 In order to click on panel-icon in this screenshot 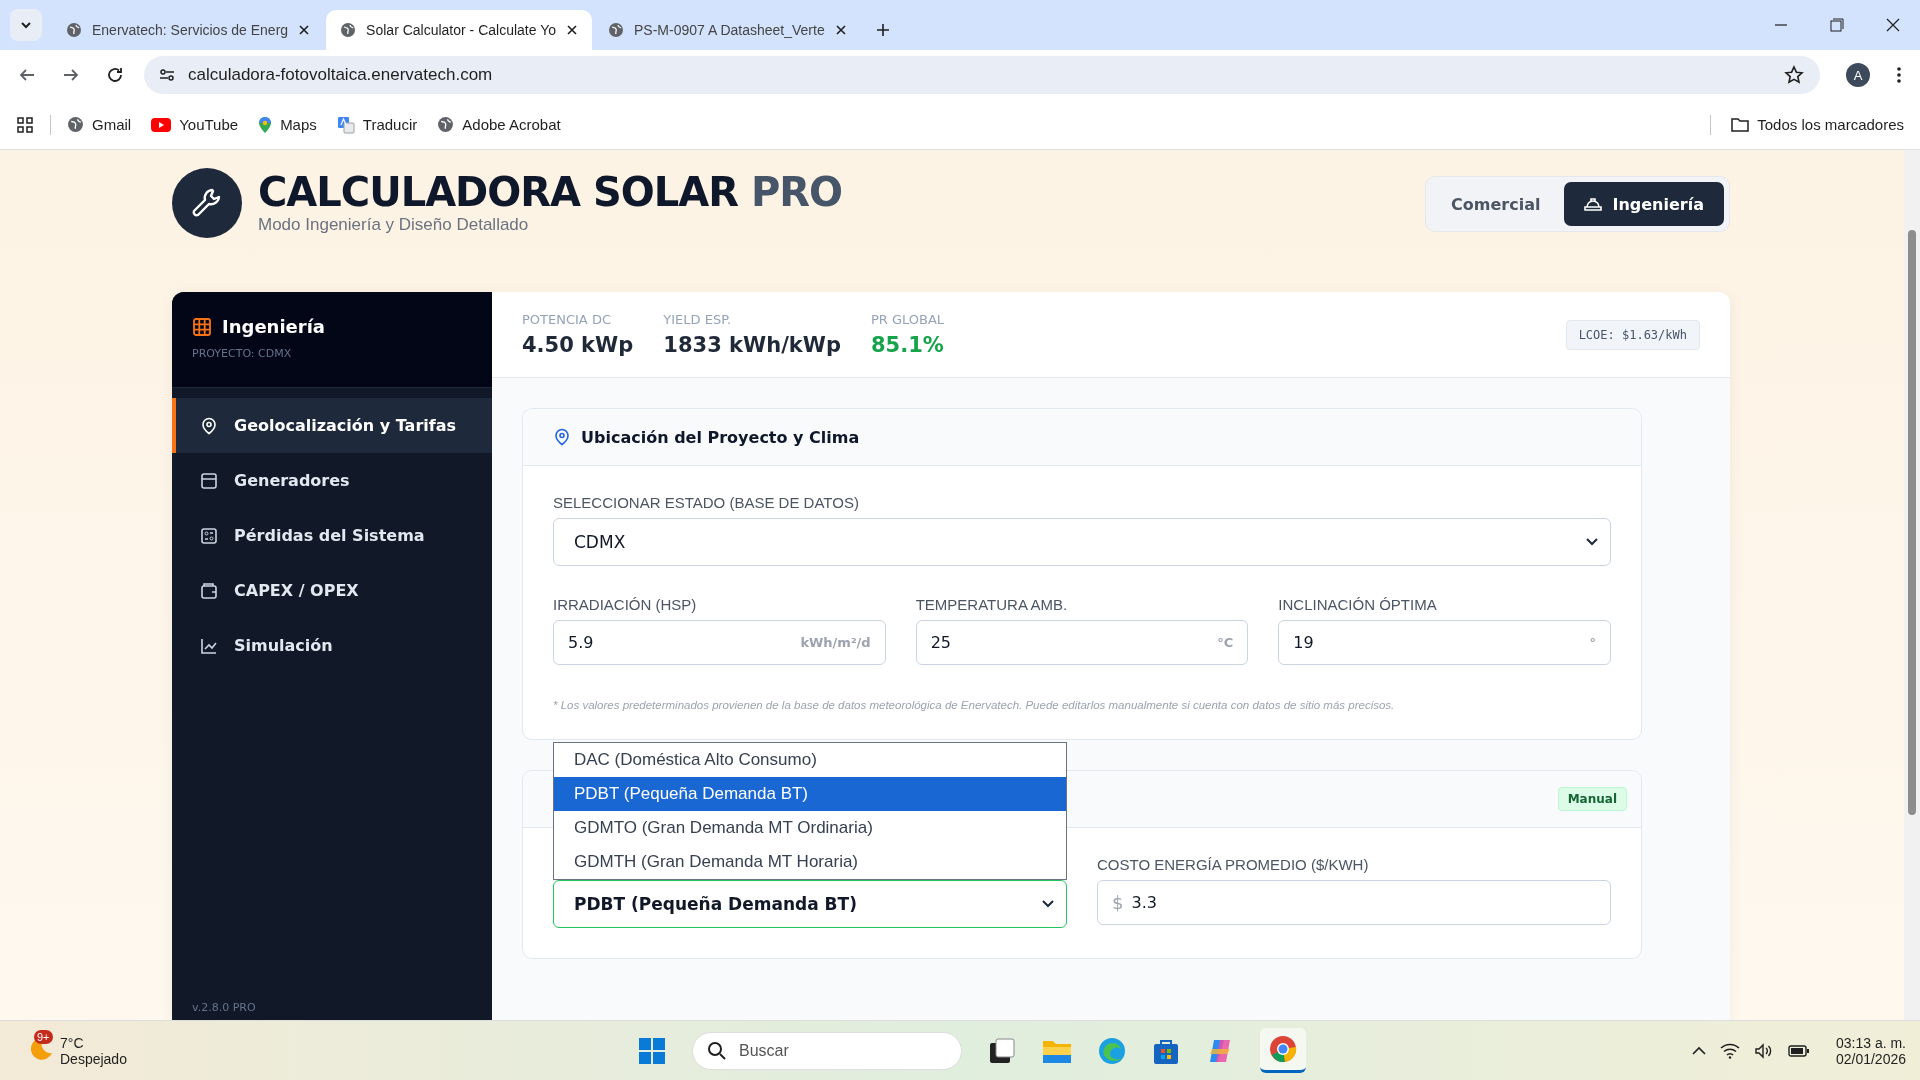, I will do `click(209, 480)`.